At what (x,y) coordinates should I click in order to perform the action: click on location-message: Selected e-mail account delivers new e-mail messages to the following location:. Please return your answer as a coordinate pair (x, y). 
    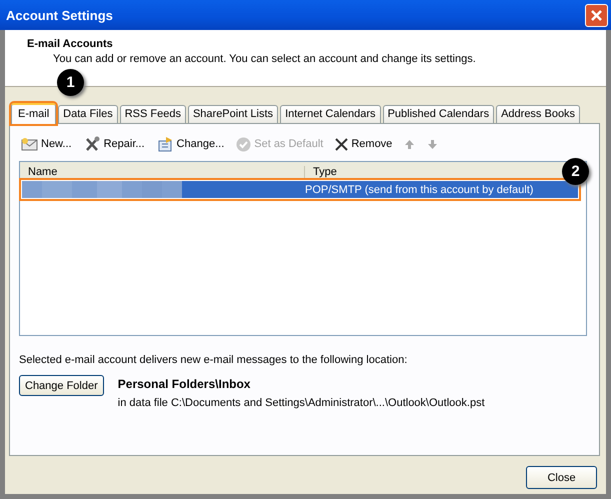
    Looking at the image, I should click on (213, 360).